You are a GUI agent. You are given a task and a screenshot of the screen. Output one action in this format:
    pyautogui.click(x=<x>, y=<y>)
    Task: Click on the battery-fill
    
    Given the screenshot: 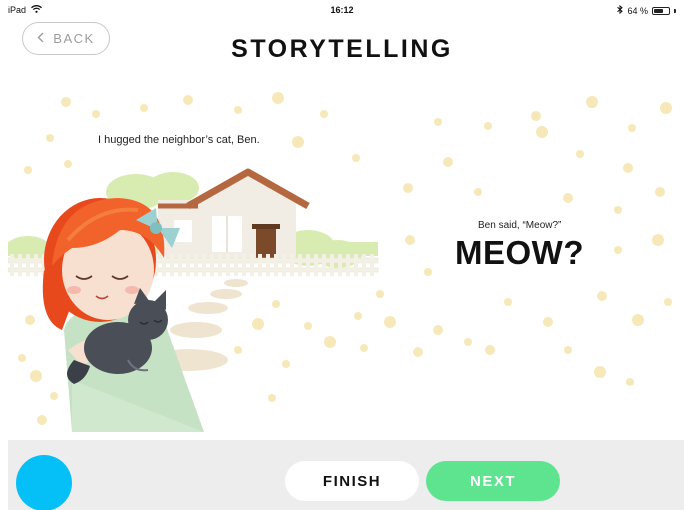 What is the action you would take?
    pyautogui.click(x=658, y=10)
    